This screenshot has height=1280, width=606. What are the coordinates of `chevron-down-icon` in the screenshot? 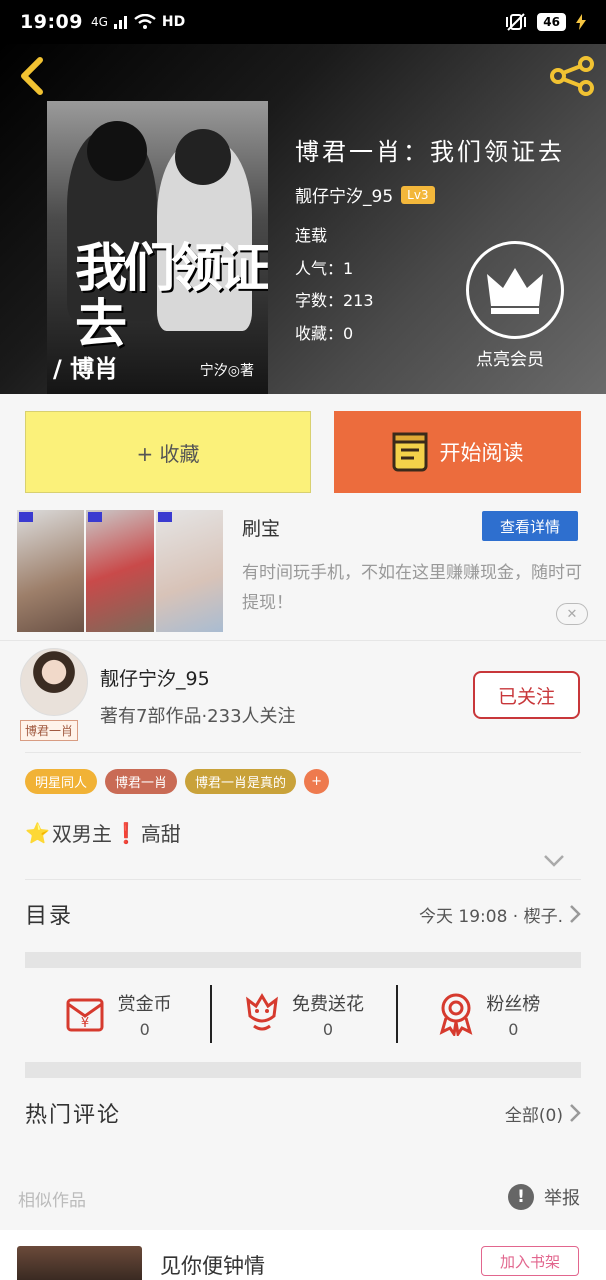 It's located at (554, 861).